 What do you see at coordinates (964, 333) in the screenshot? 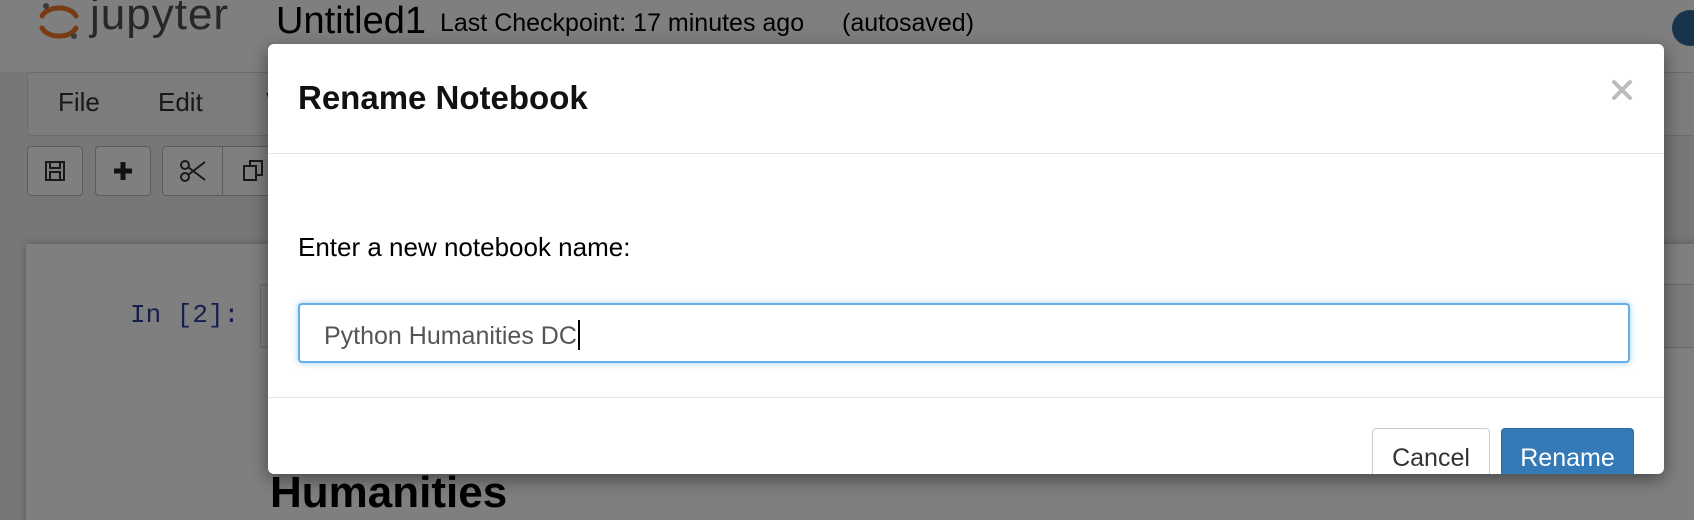
I see `notebook-name-input: Python Humanities DC` at bounding box center [964, 333].